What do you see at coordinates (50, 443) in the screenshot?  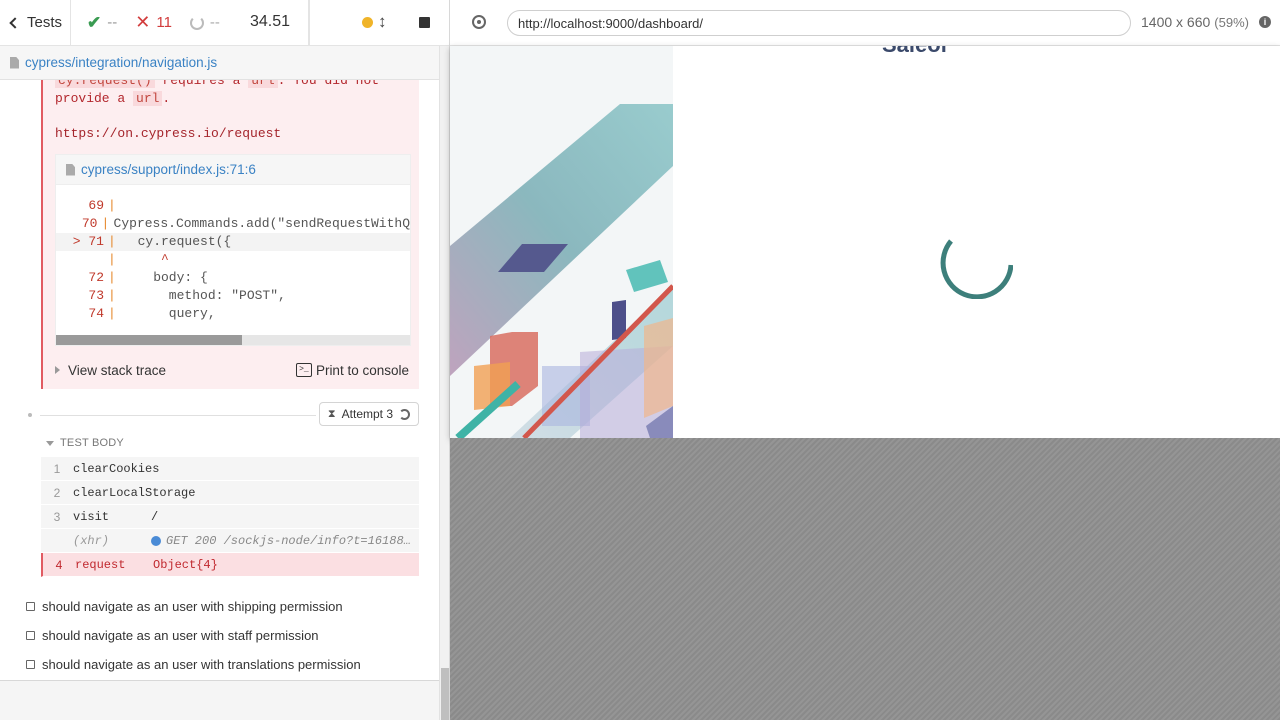 I see `caret-down-icon` at bounding box center [50, 443].